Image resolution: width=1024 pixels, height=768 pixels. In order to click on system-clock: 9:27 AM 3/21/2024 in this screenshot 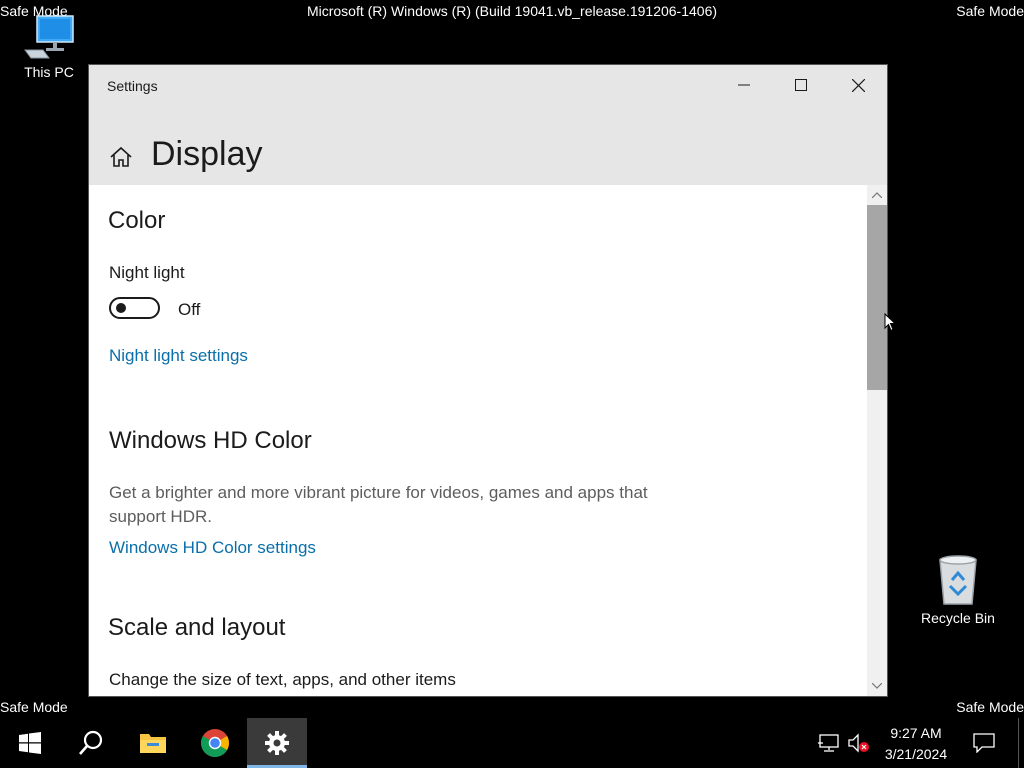, I will do `click(916, 744)`.